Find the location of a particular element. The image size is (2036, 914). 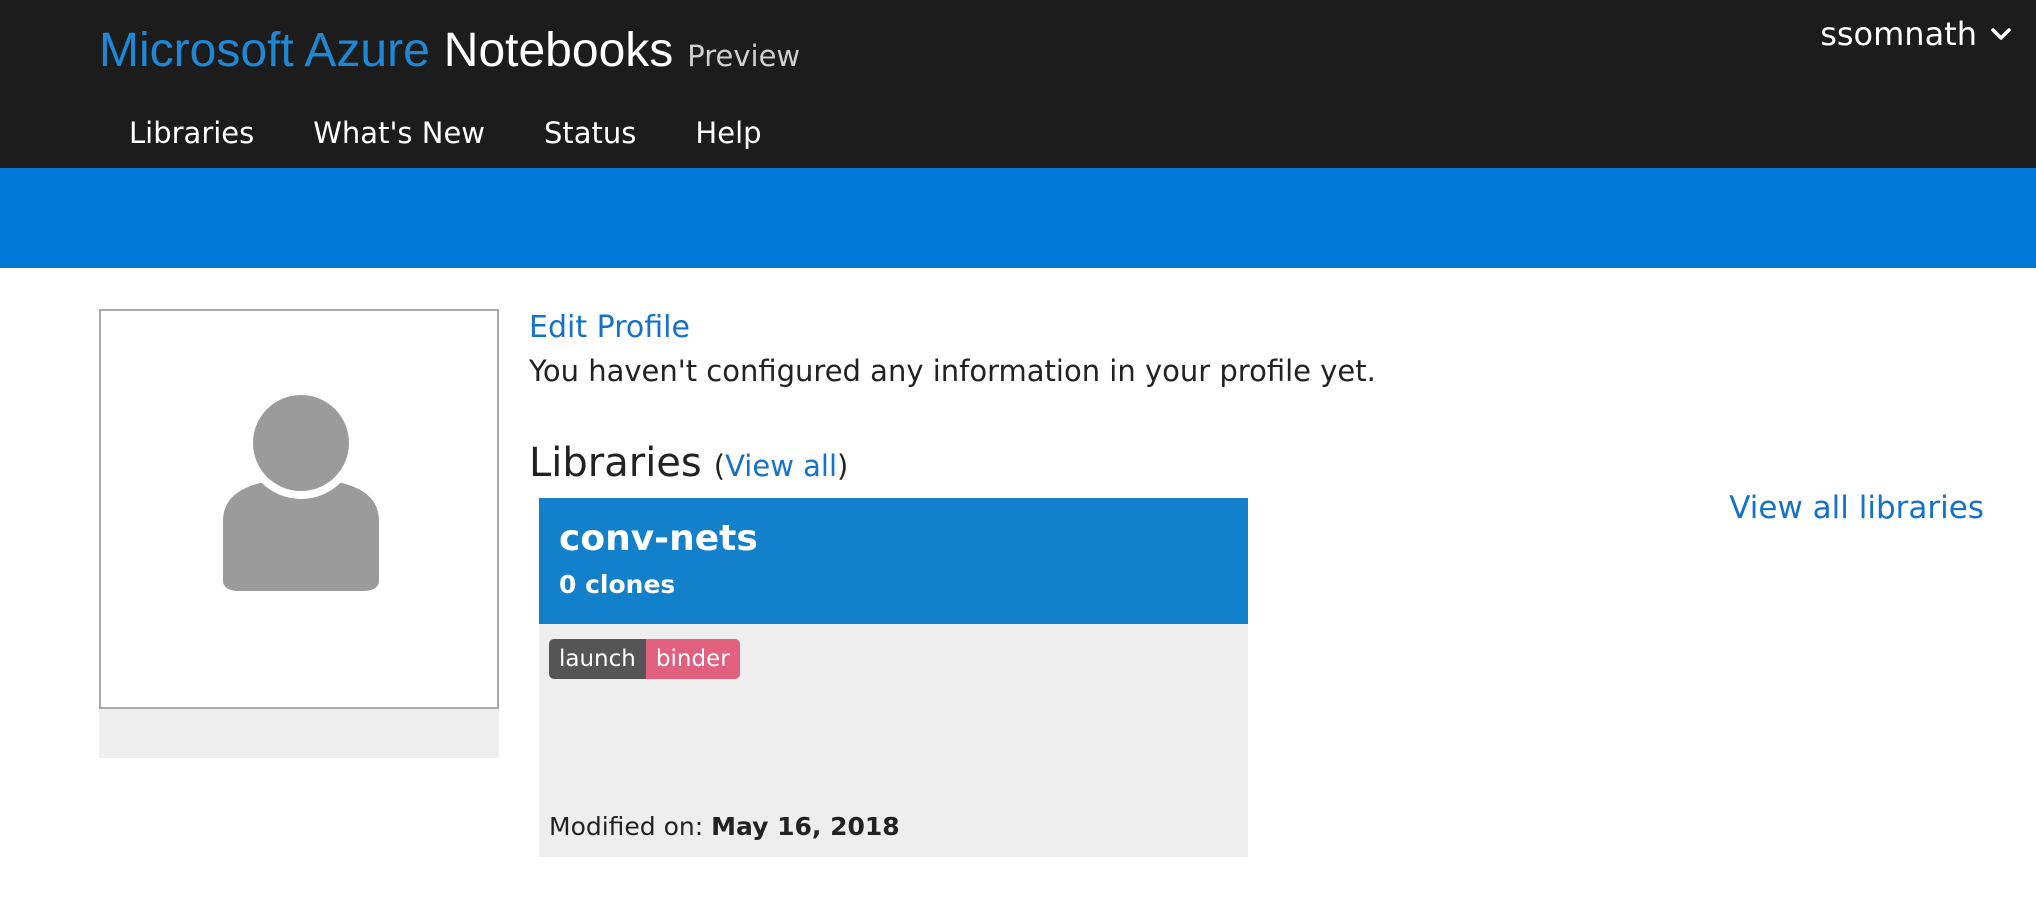

view-all-link: View all is located at coordinates (781, 466).